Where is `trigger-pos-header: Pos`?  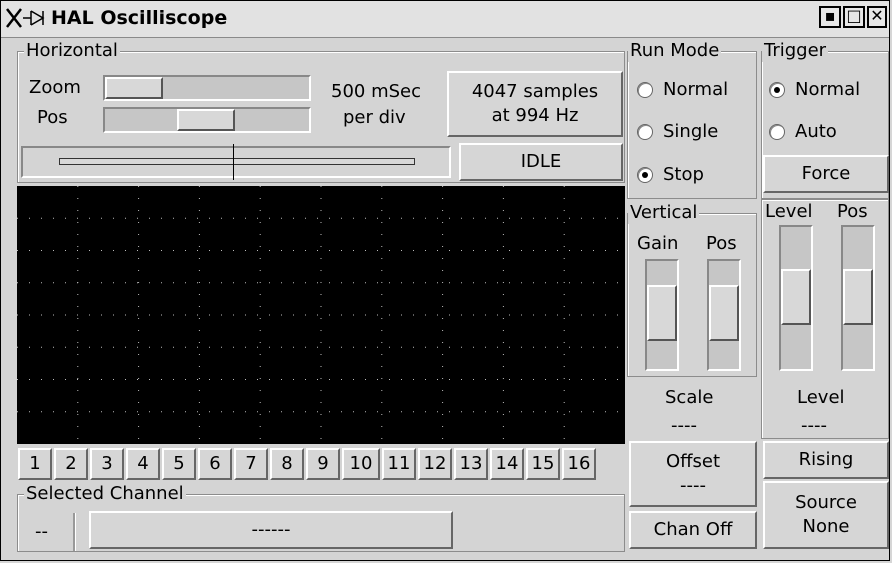 trigger-pos-header: Pos is located at coordinates (852, 211).